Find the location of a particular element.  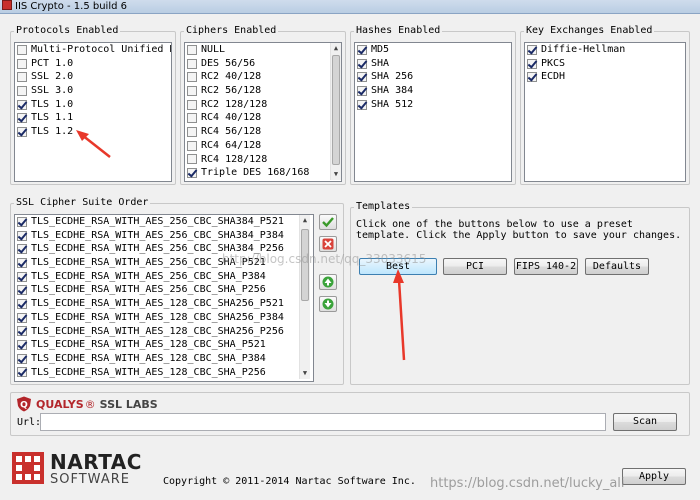

list-item: SHA 384 is located at coordinates (433, 91).